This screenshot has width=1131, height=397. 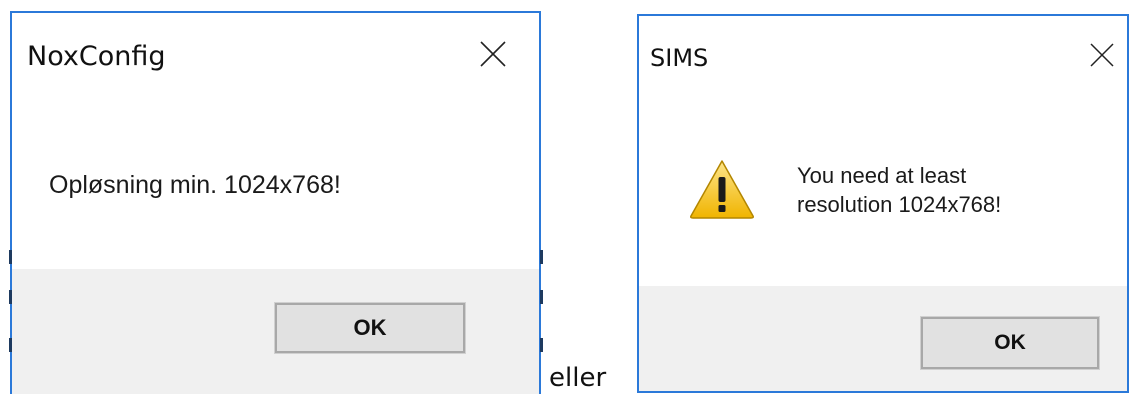 I want to click on dialog-message: You need at least resolution 1024x768!, so click(x=899, y=190).